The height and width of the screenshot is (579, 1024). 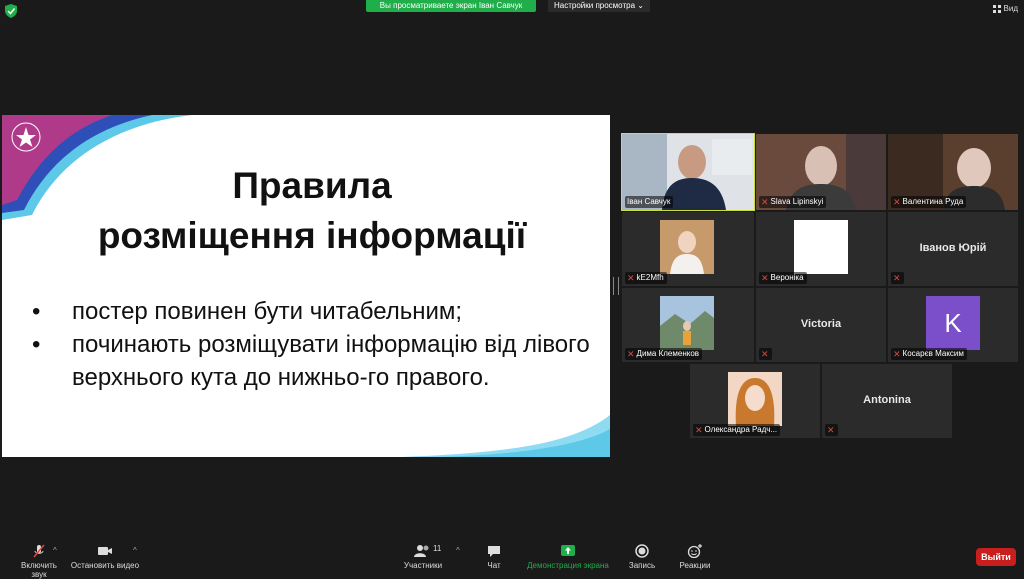 I want to click on participants-count: 11, so click(x=437, y=548).